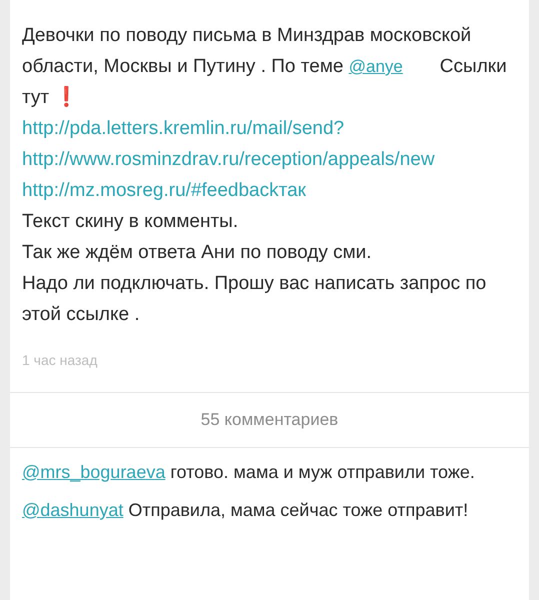 The image size is (539, 600). What do you see at coordinates (60, 360) in the screenshot?
I see `post-timestamp: 1 час назад` at bounding box center [60, 360].